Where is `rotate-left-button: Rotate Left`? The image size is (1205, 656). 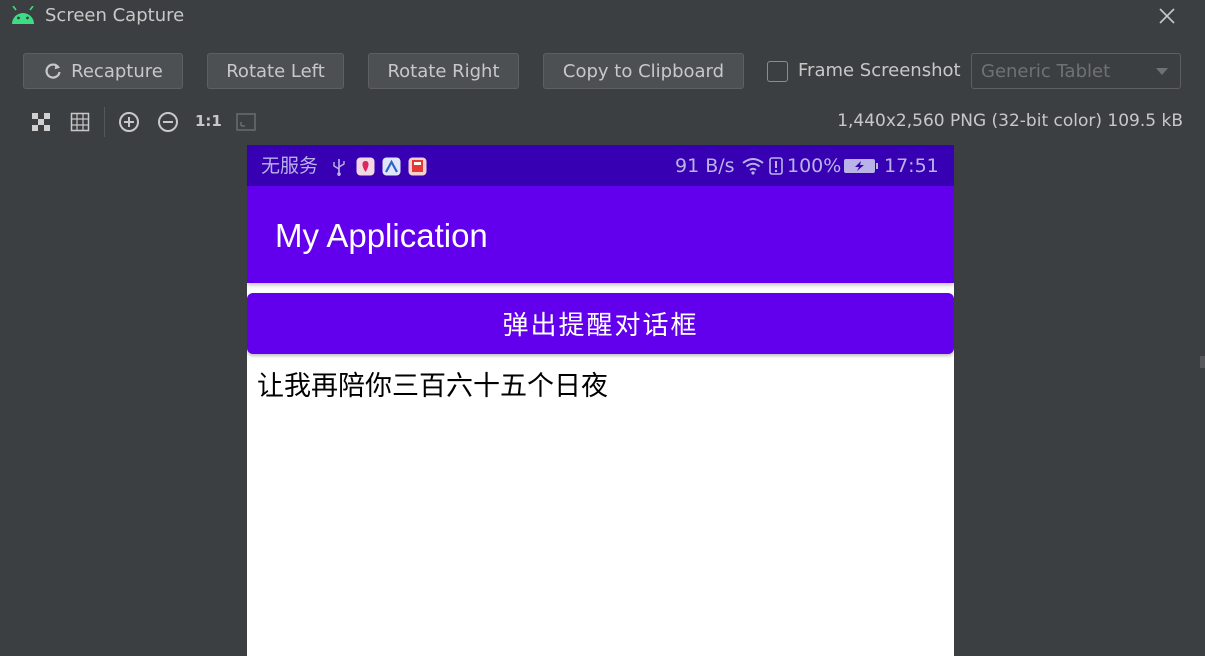
rotate-left-button: Rotate Left is located at coordinates (275, 71).